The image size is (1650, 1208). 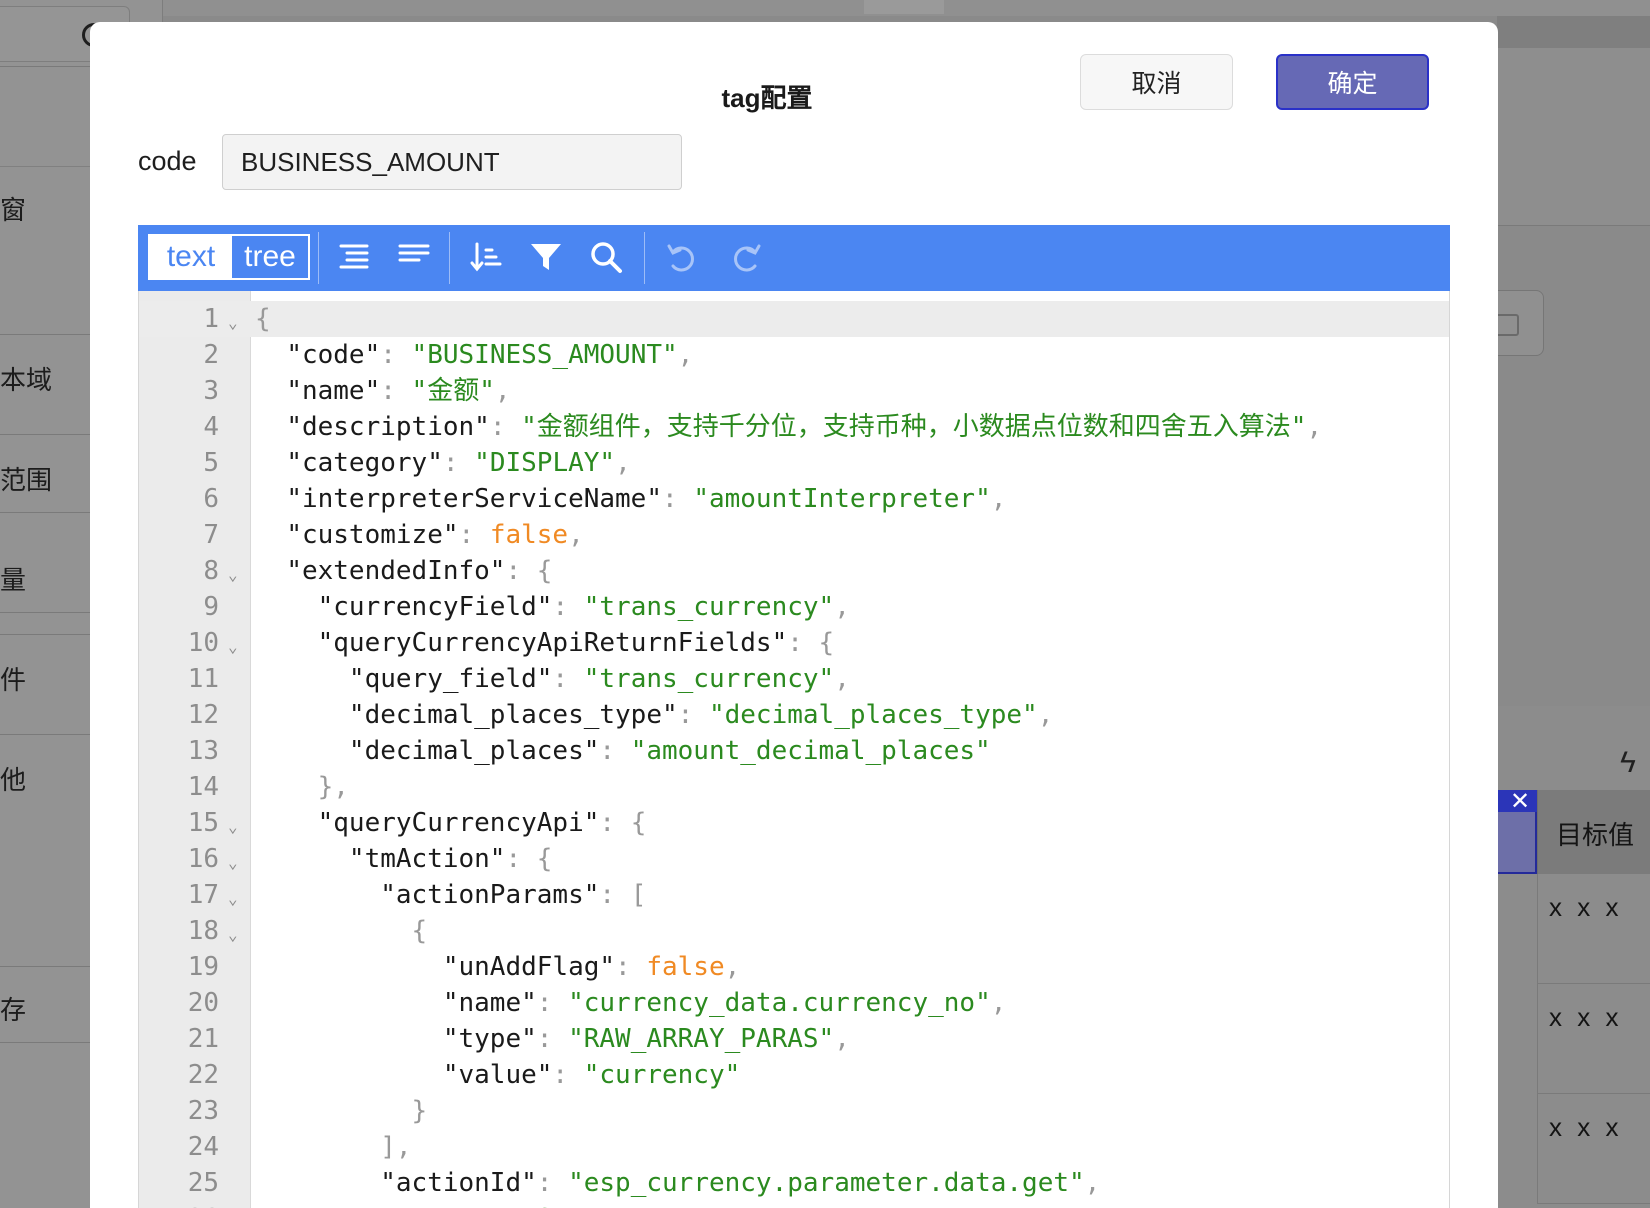 I want to click on line-number: 13, so click(x=203, y=751).